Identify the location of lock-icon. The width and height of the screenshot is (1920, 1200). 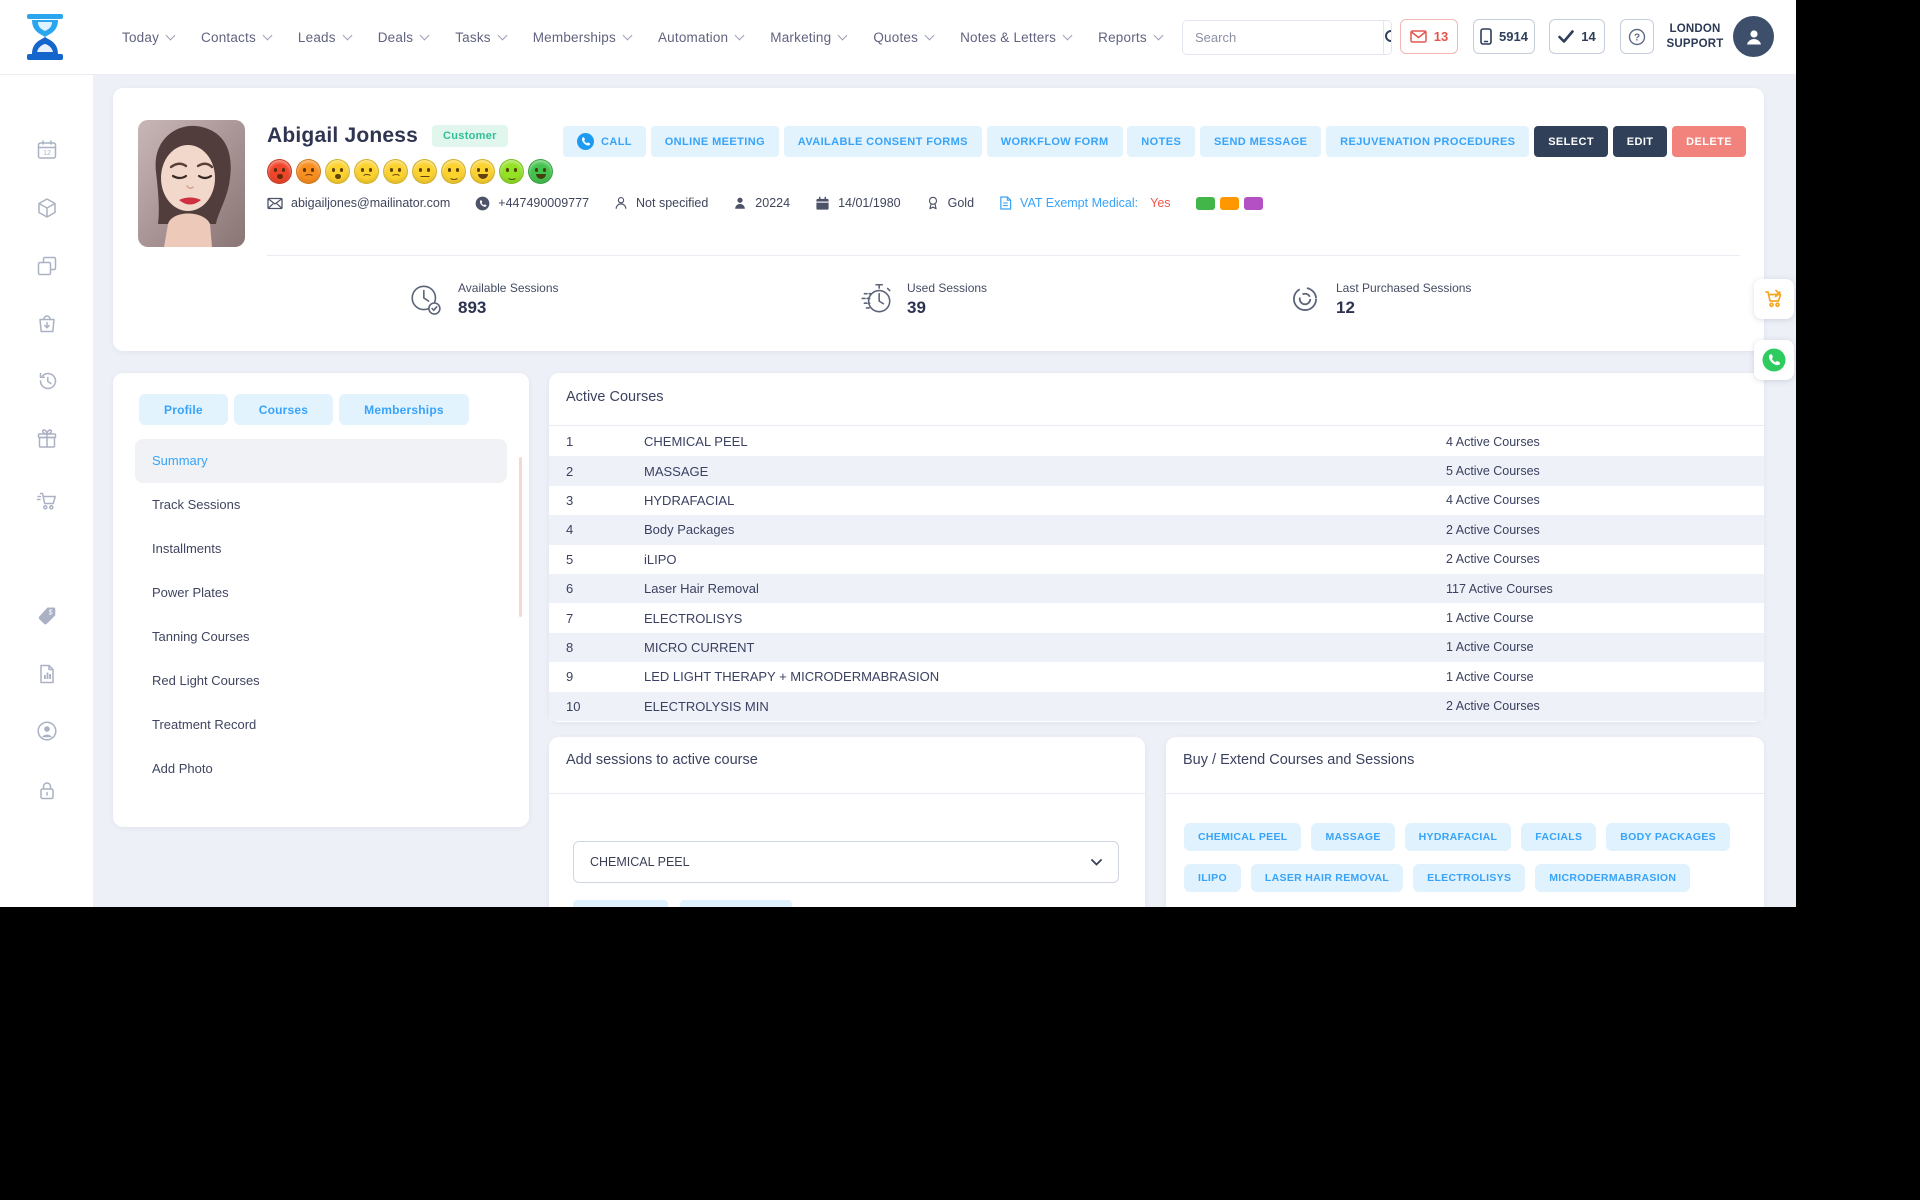
(47, 791).